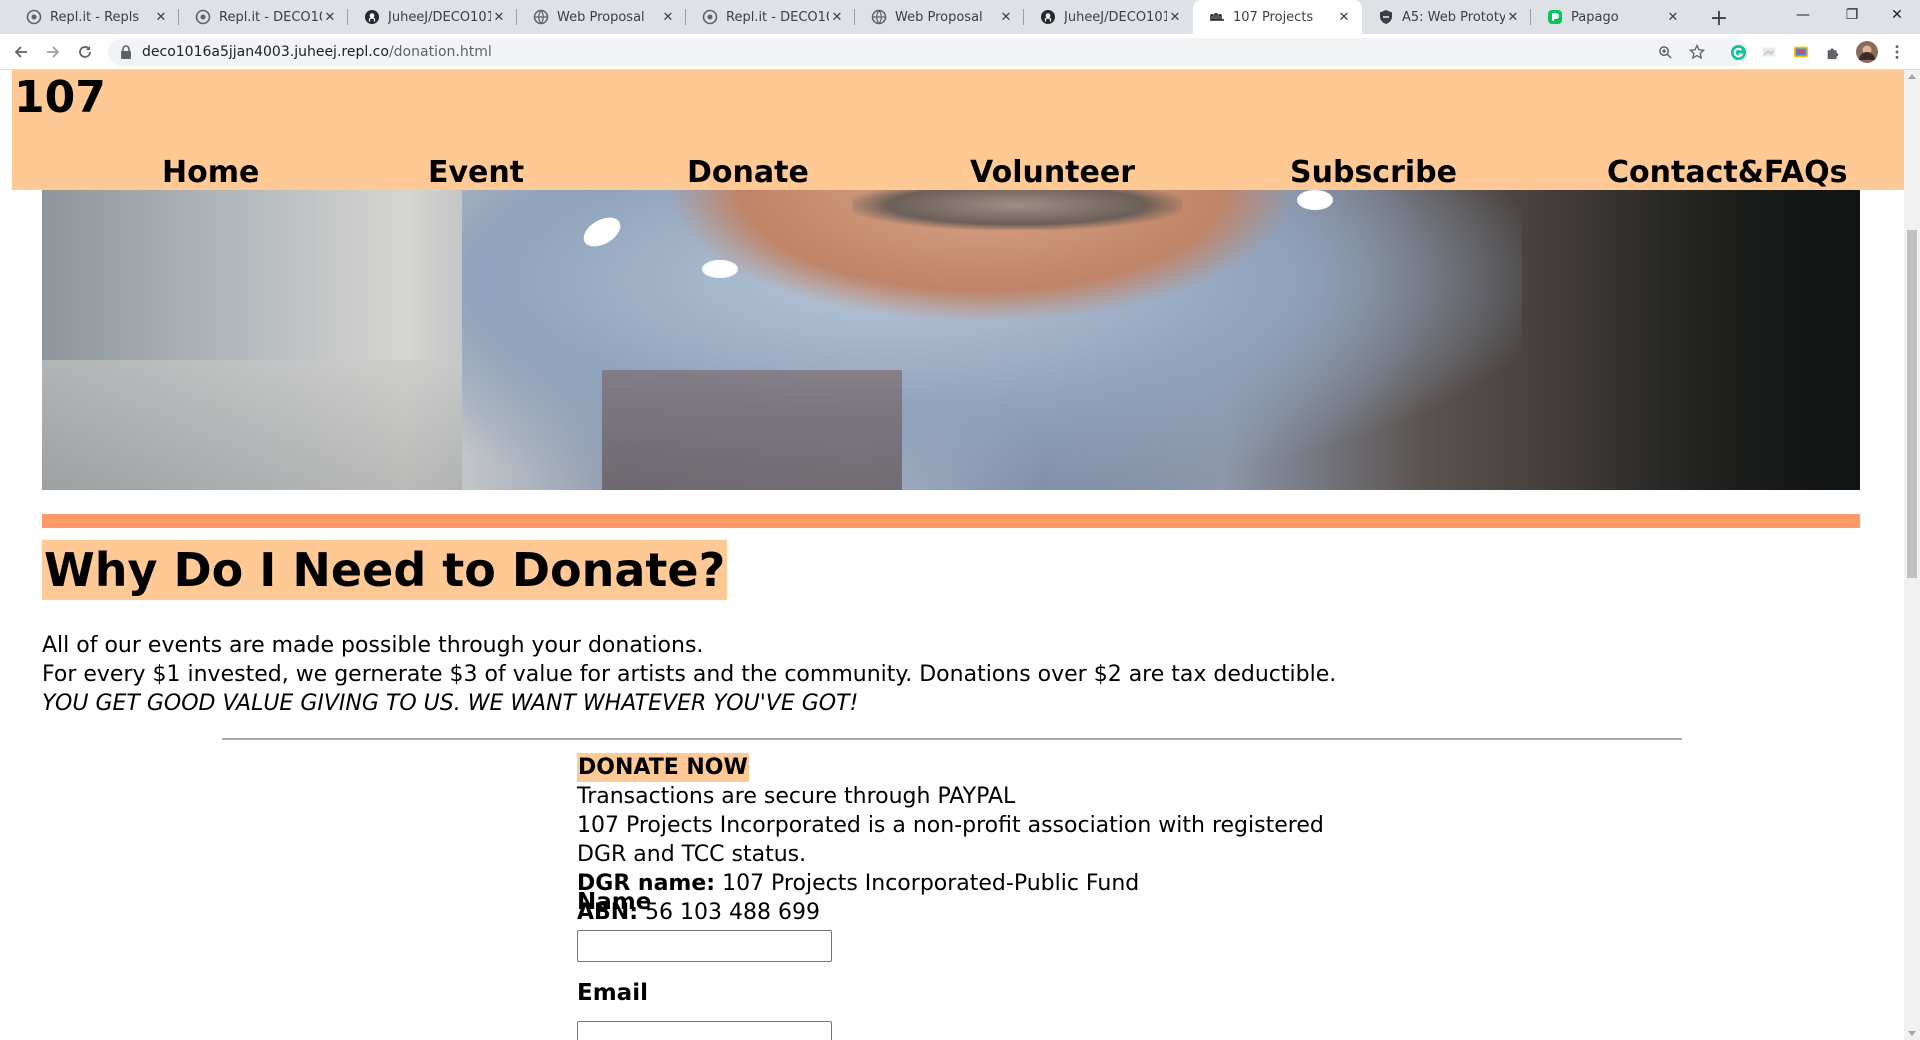 The image size is (1920, 1040). What do you see at coordinates (1719, 18) in the screenshot?
I see `new-tab-button: +` at bounding box center [1719, 18].